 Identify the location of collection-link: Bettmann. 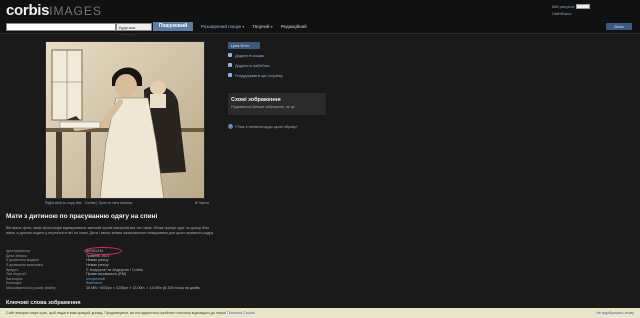
(94, 283).